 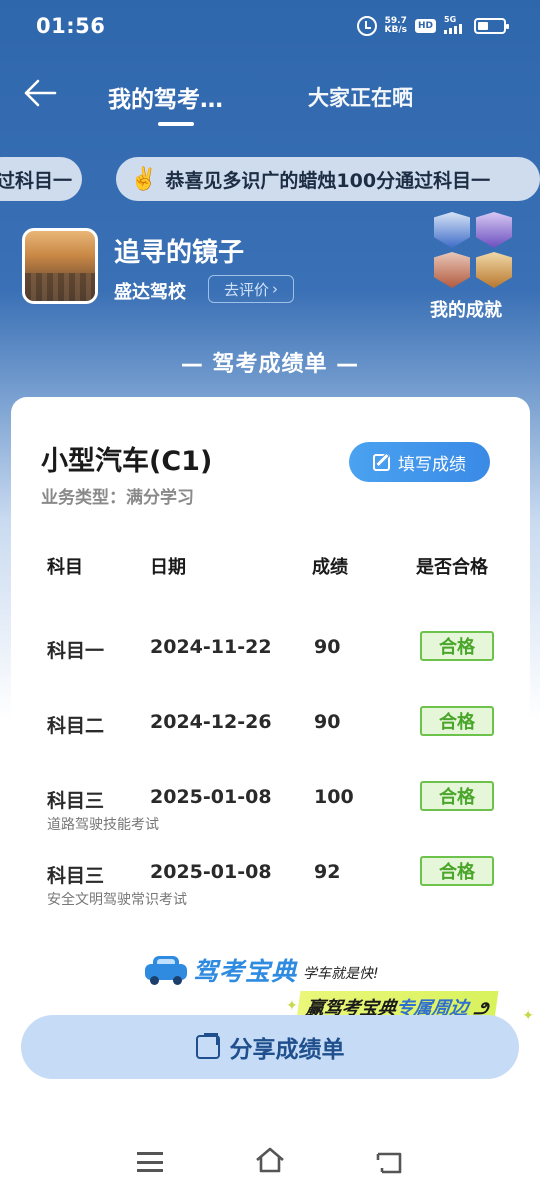 What do you see at coordinates (76, 726) in the screenshot?
I see `row-subject: 科目二` at bounding box center [76, 726].